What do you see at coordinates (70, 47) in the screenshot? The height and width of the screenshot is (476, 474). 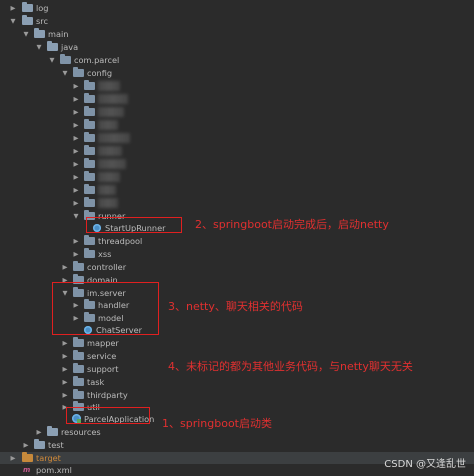 I see `tree-item-label: java` at bounding box center [70, 47].